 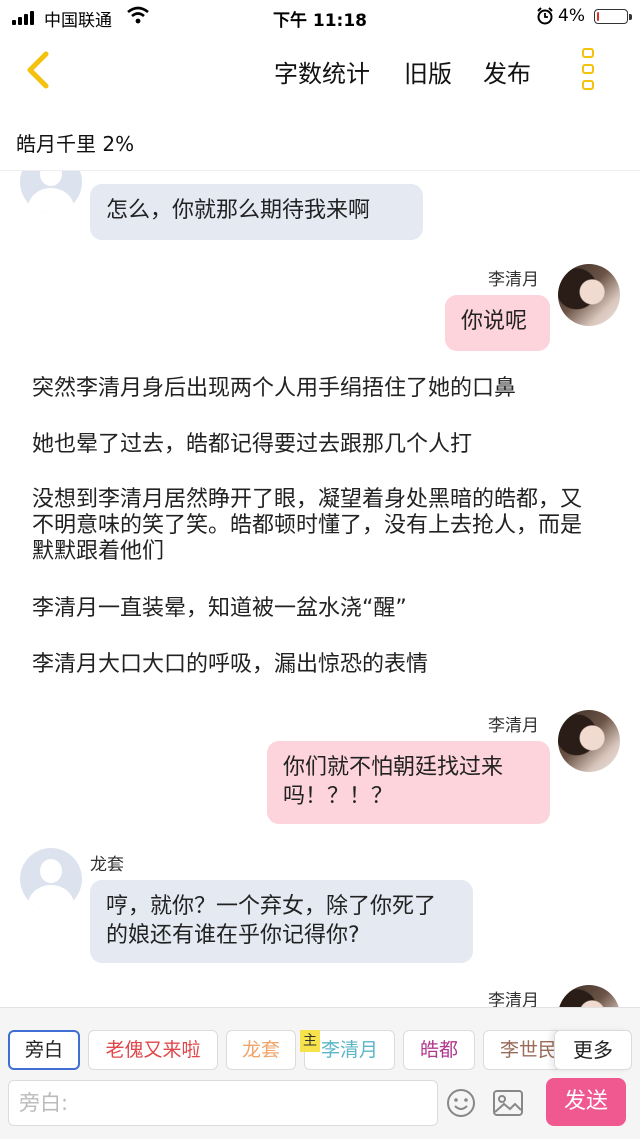 I want to click on message-bubble-right: 你们就不怕朝廷找过来吗！？！？, so click(x=408, y=782).